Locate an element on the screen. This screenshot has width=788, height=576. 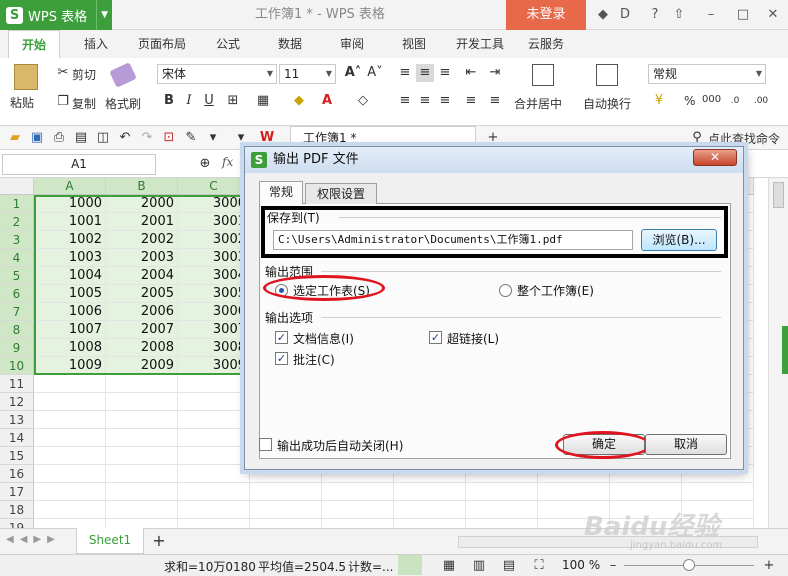
row-header: 5 is located at coordinates (17, 276).